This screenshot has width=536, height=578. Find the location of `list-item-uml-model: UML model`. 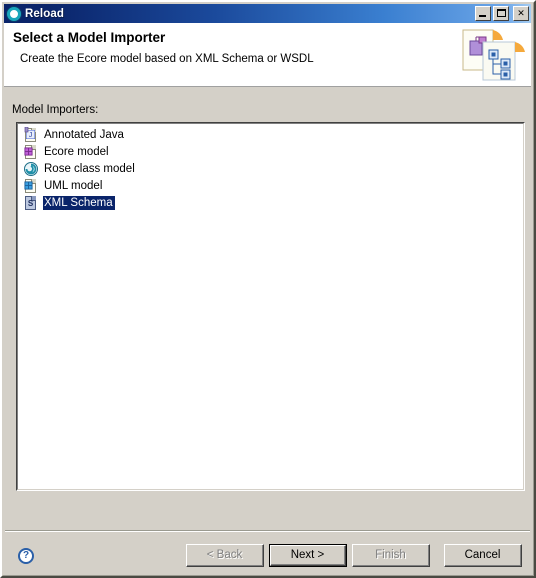

list-item-uml-model: UML model is located at coordinates (271, 185).